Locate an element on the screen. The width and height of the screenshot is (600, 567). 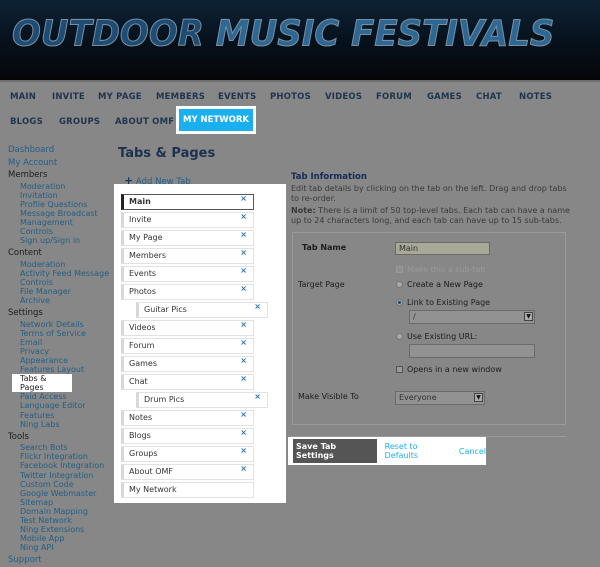
sidebar-dashboard: Dashboard is located at coordinates (58, 150).